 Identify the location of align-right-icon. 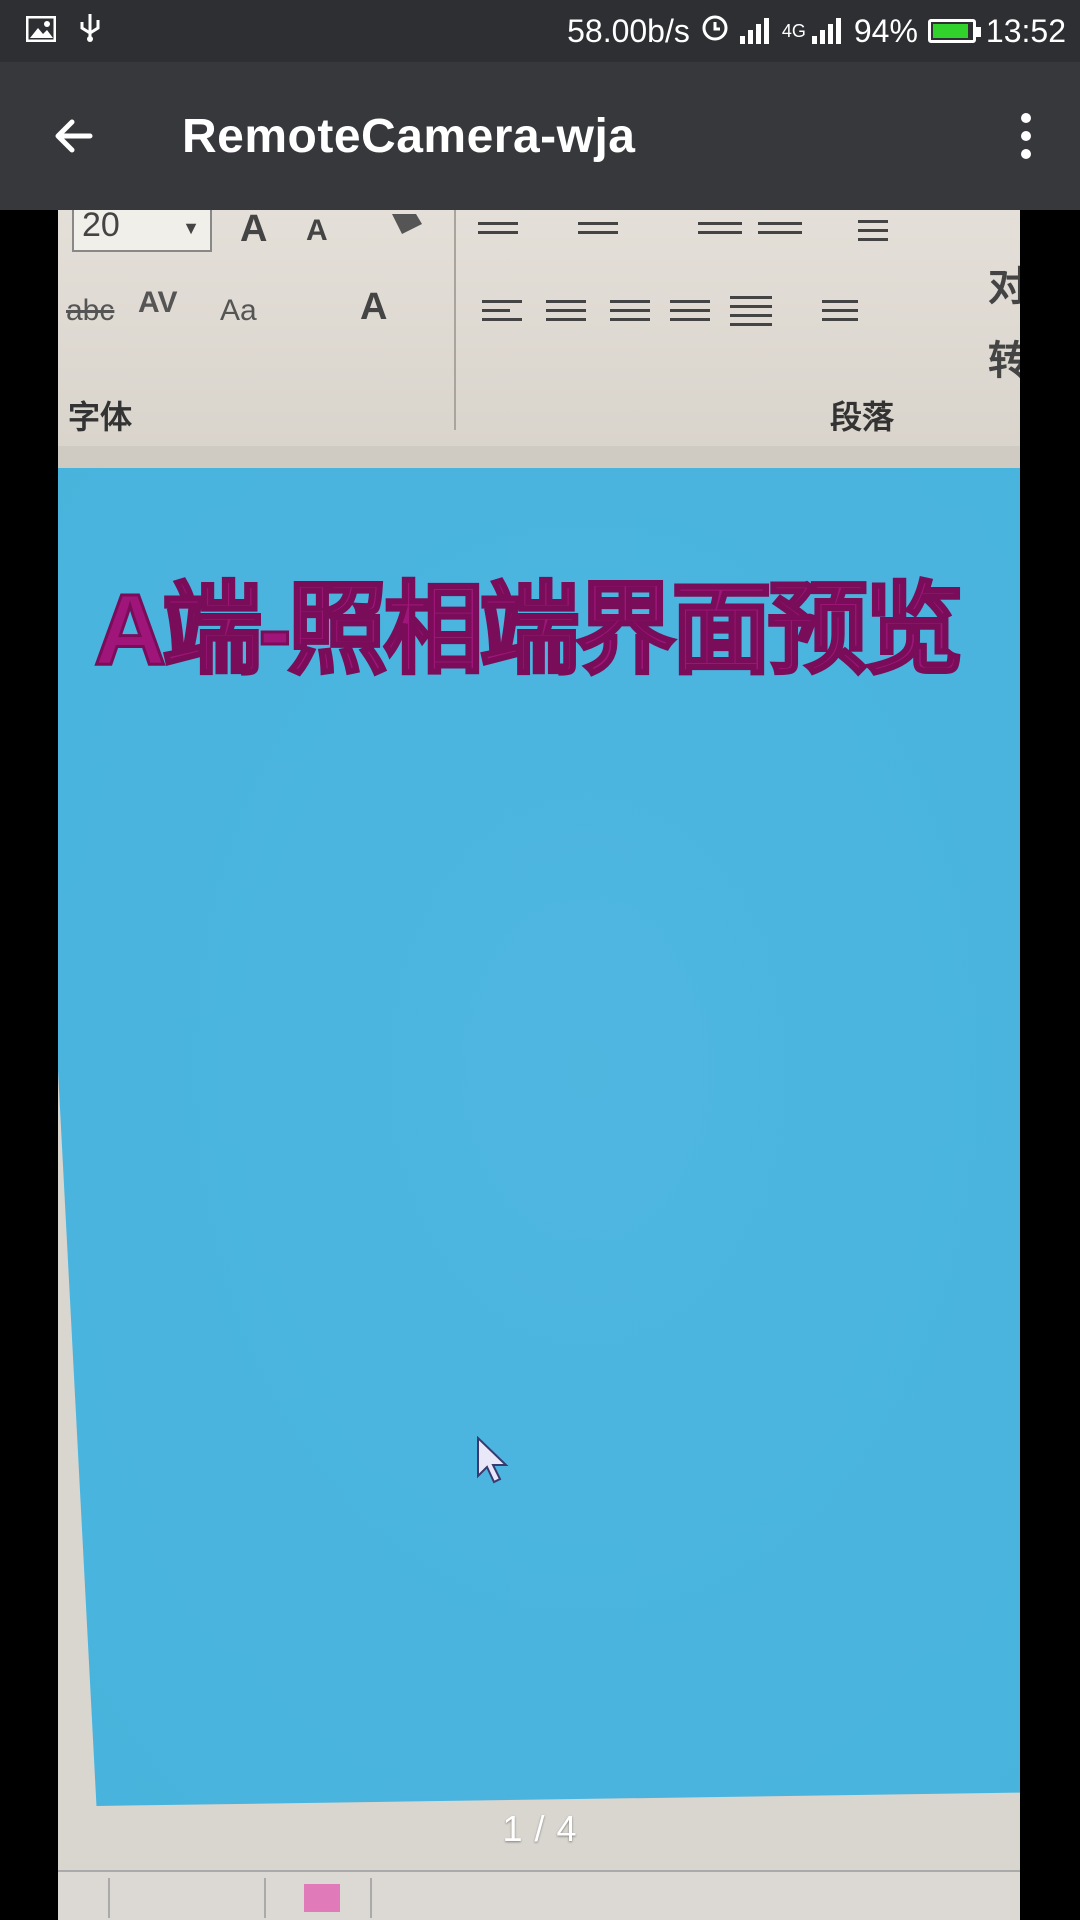
(630, 310).